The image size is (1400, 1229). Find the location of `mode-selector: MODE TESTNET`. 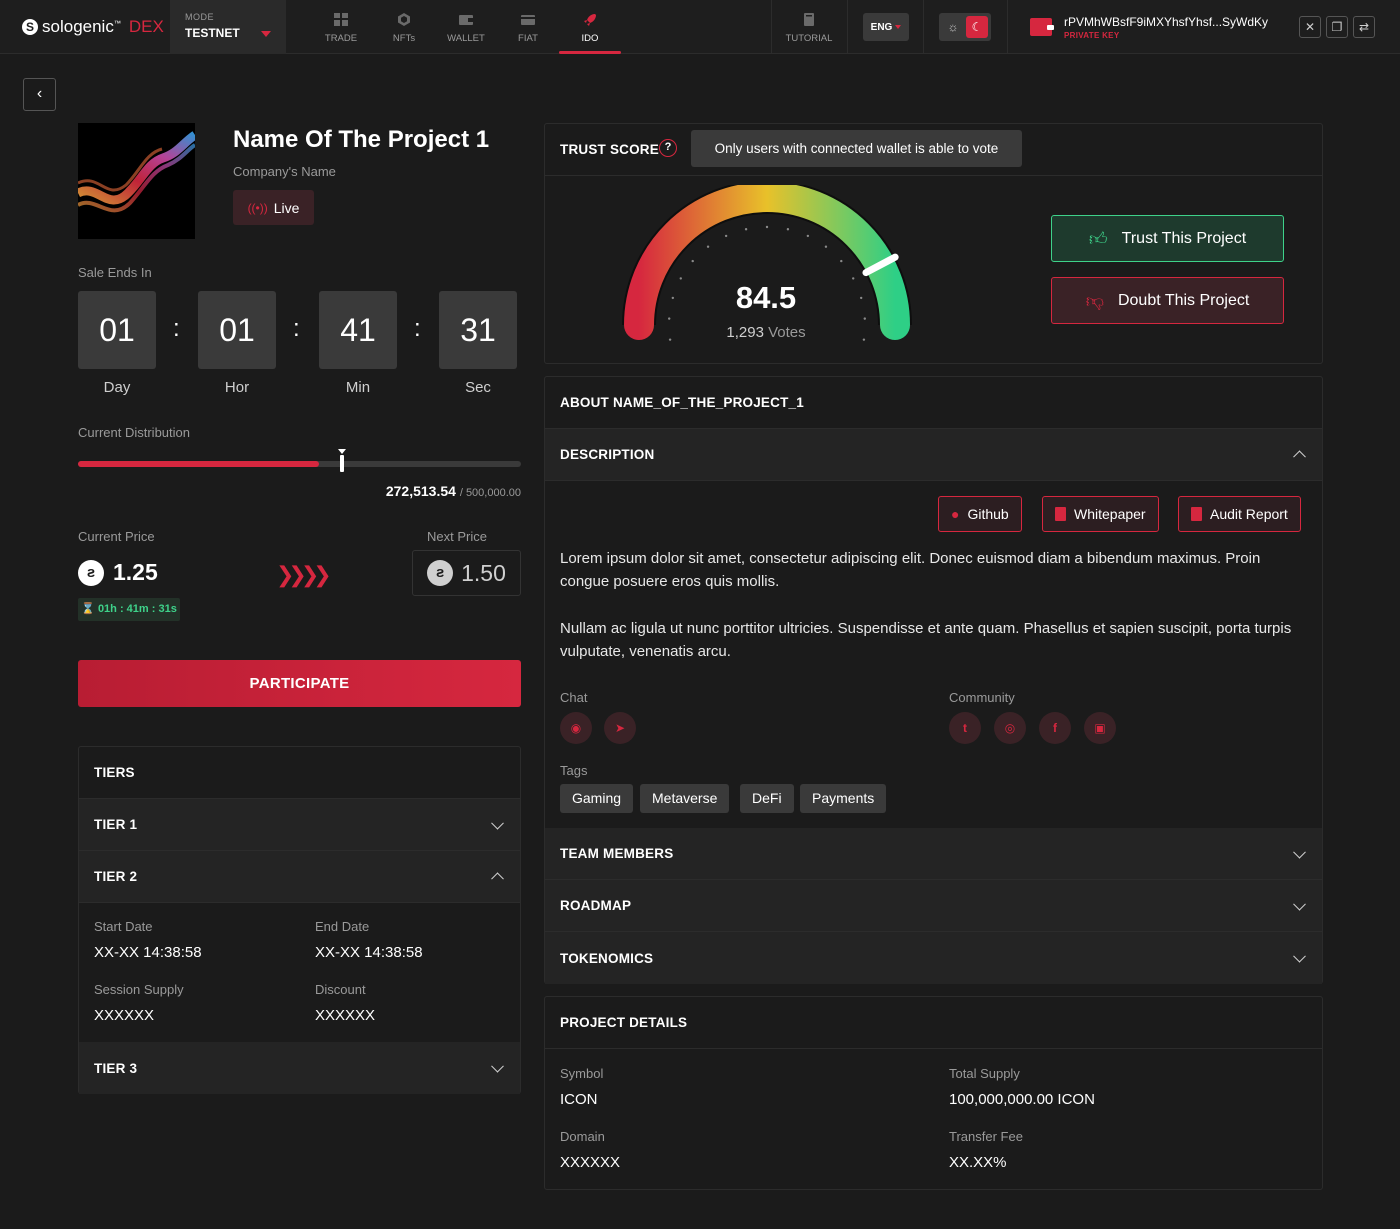

mode-selector: MODE TESTNET is located at coordinates (228, 27).